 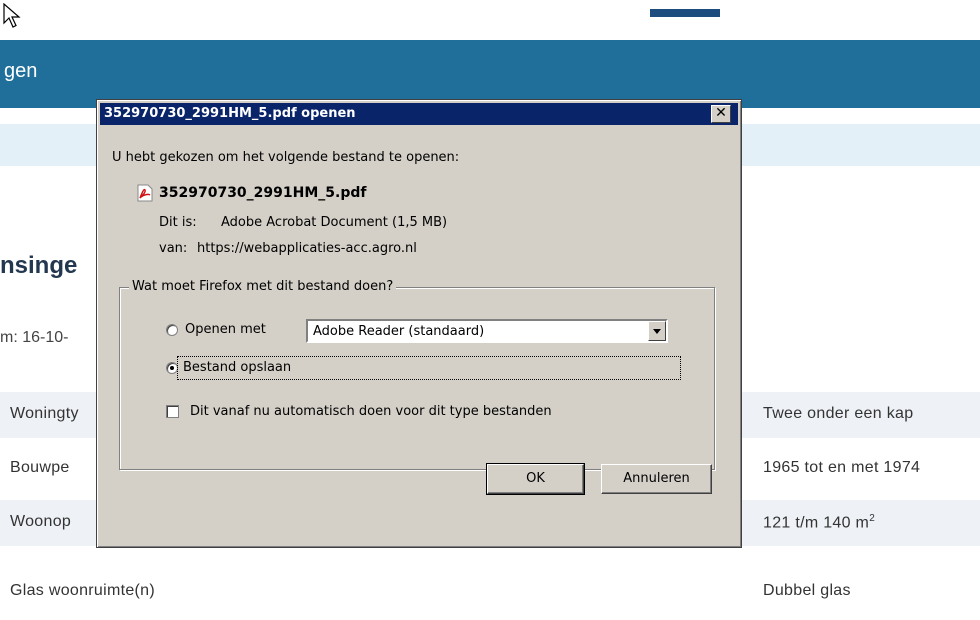 I want to click on file-type-label: Dit is:, so click(x=178, y=222).